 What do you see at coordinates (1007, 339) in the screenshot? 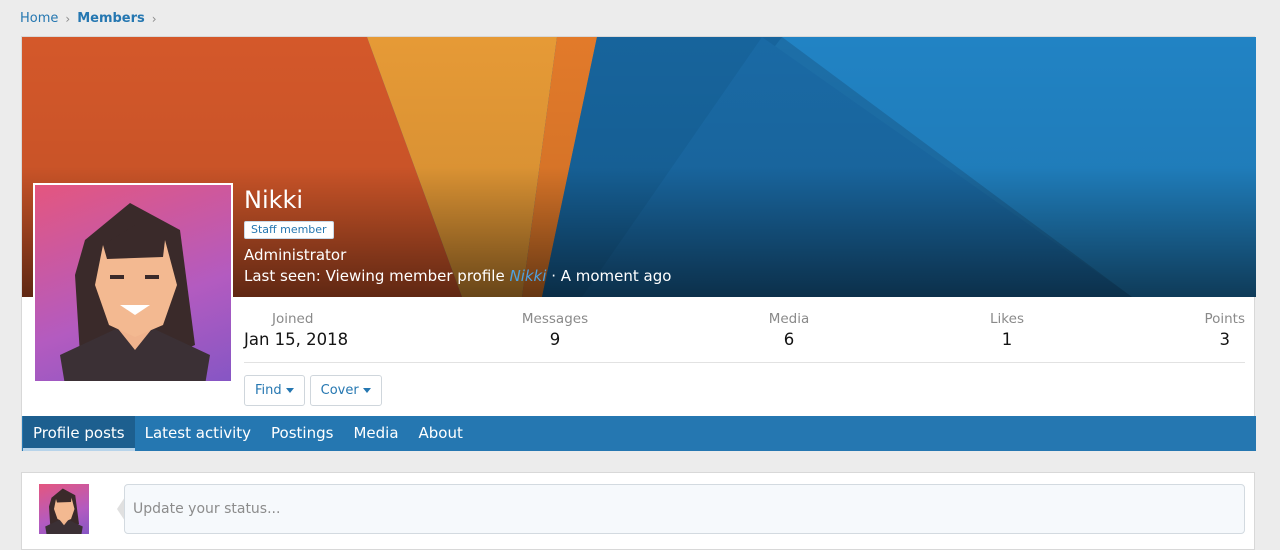
I see `stat-value: 1` at bounding box center [1007, 339].